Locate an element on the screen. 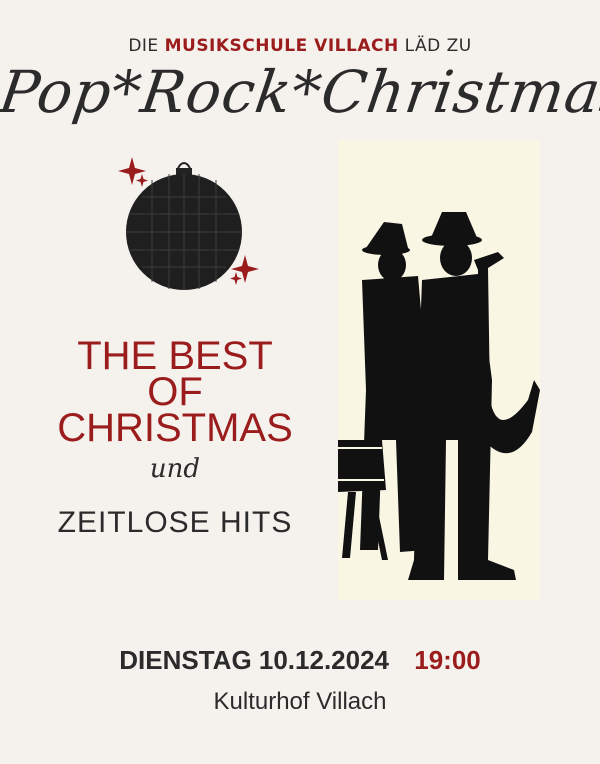 The height and width of the screenshot is (764, 600). subheadline: ZEITLOSE HITS is located at coordinates (175, 522).